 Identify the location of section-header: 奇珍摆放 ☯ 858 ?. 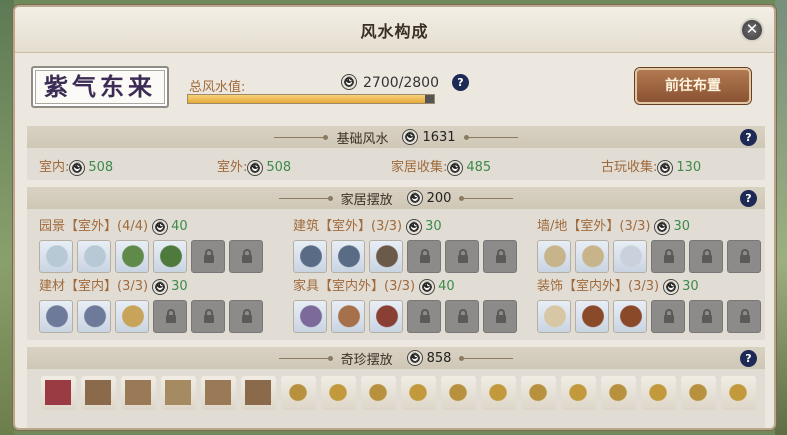
(396, 358).